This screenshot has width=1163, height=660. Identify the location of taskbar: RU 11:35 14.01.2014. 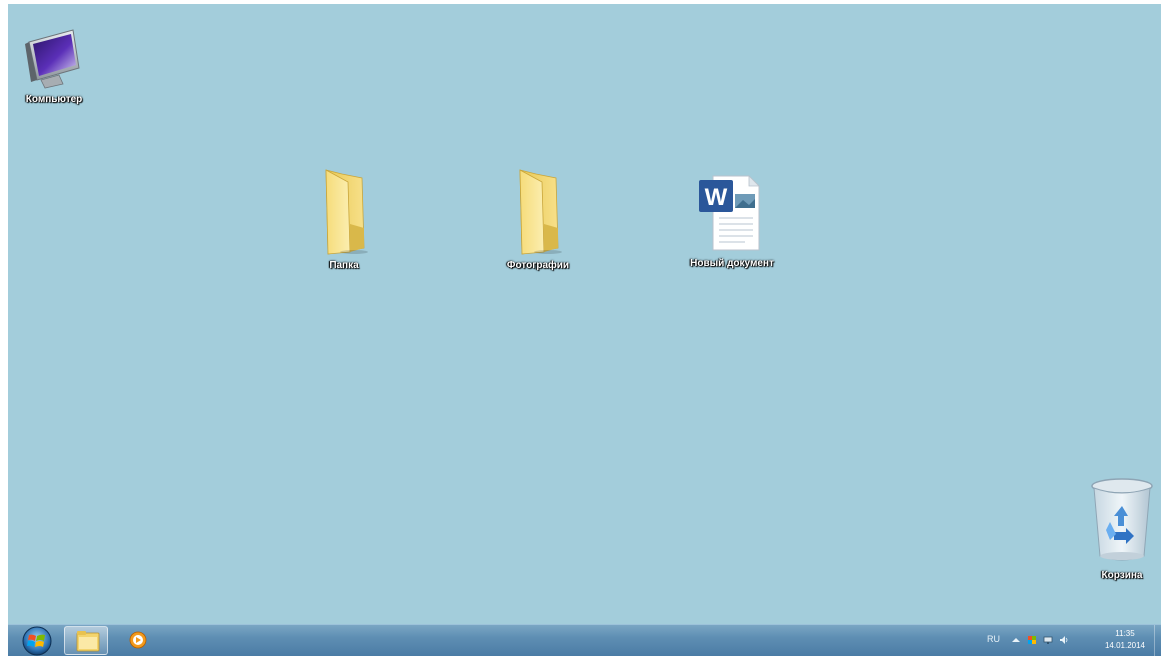
(584, 640).